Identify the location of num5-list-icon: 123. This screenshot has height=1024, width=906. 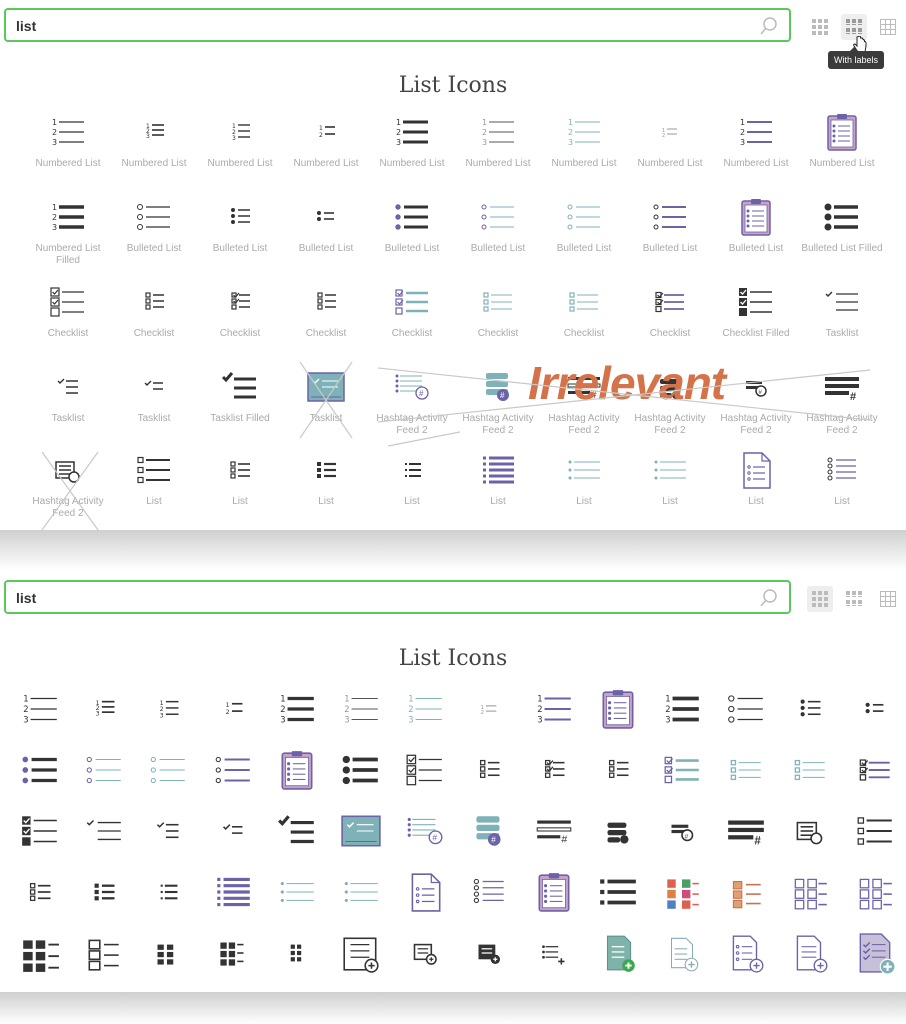
(297, 709).